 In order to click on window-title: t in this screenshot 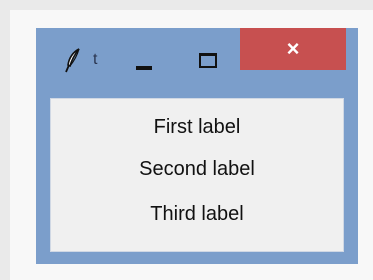, I will do `click(95, 59)`.